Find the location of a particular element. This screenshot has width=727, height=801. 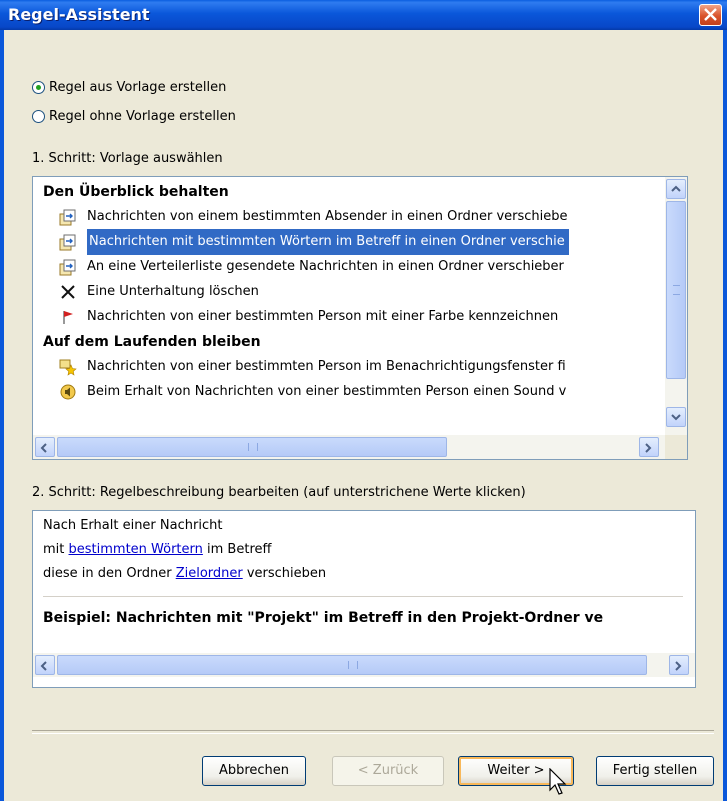

window-frame-left is located at coordinates (2, 415).